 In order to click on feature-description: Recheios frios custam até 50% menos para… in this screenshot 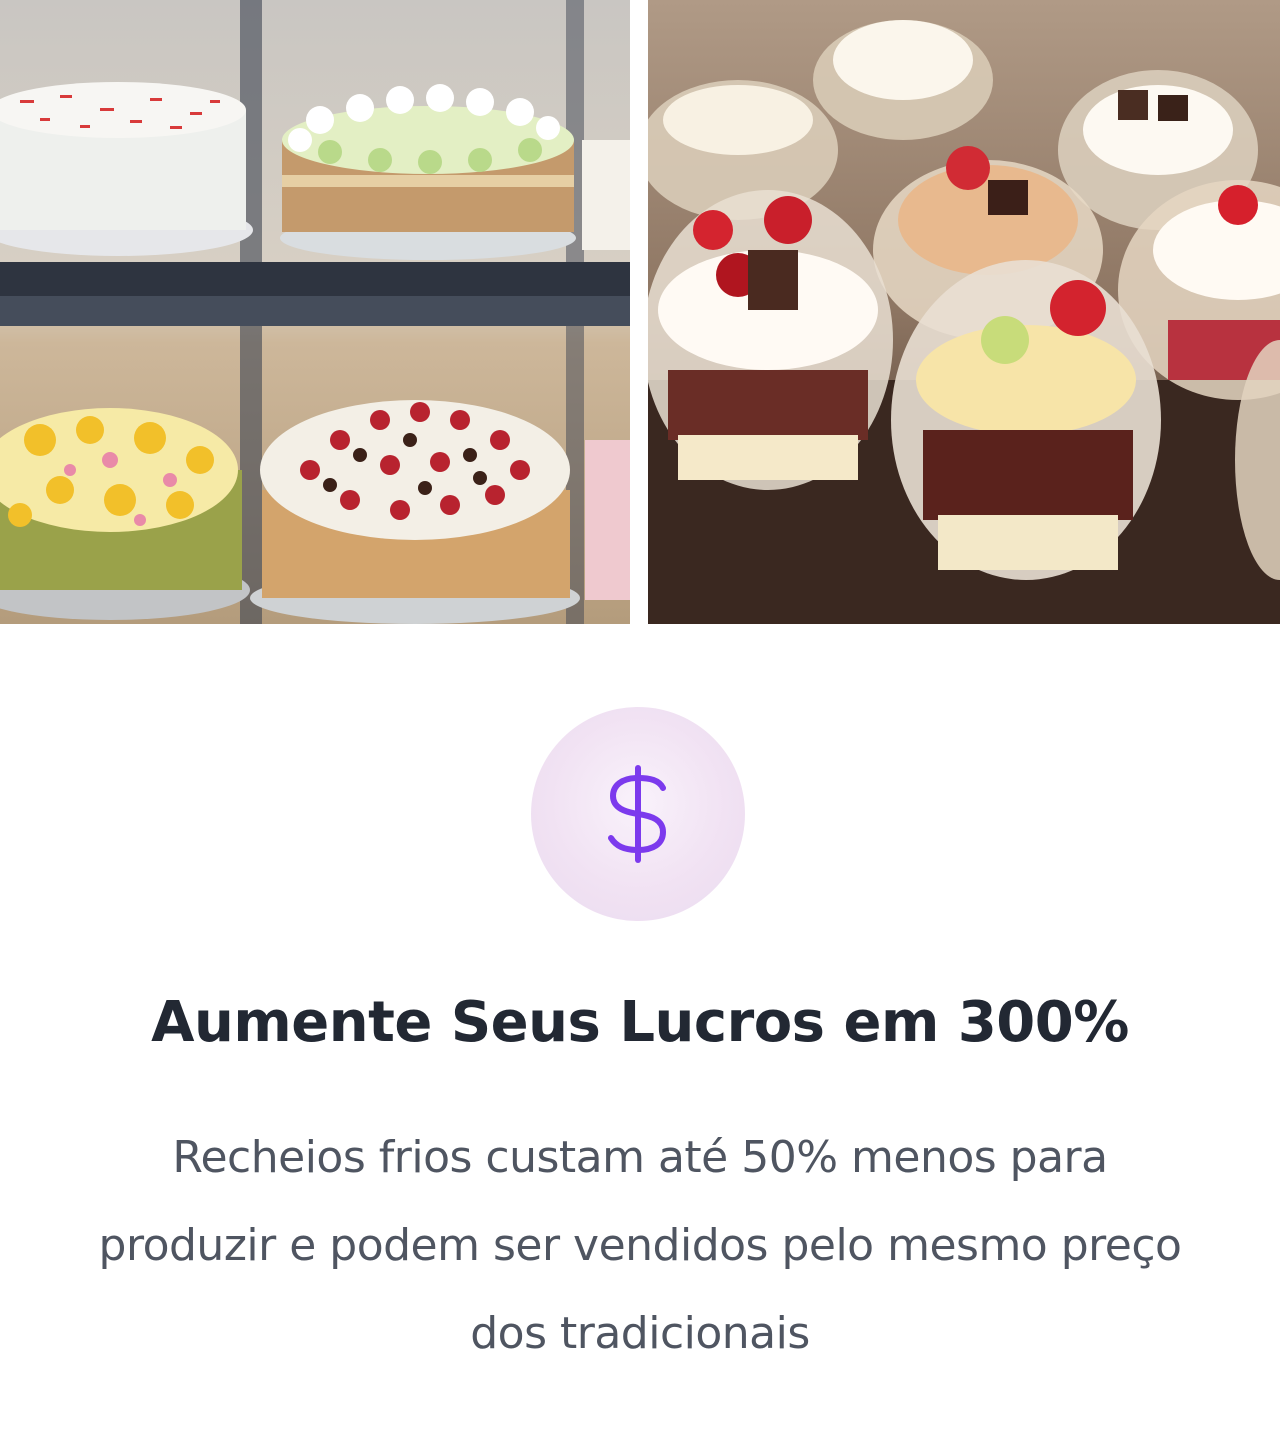, I will do `click(640, 1245)`.